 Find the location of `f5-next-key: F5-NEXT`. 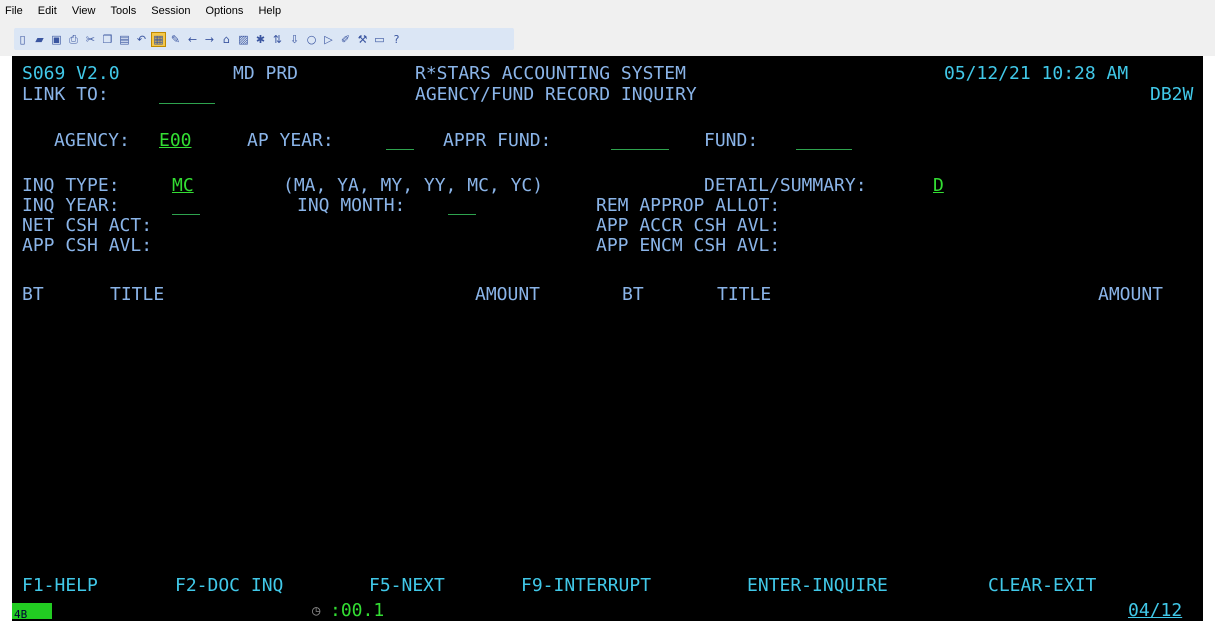

f5-next-key: F5-NEXT is located at coordinates (407, 586).